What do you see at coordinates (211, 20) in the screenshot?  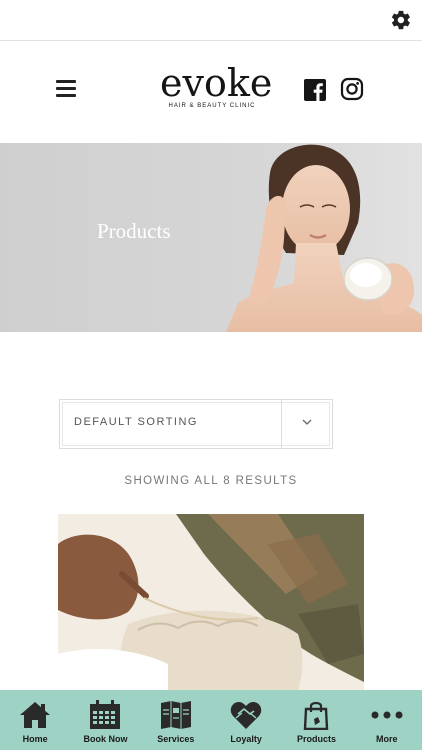 I see `top-bar` at bounding box center [211, 20].